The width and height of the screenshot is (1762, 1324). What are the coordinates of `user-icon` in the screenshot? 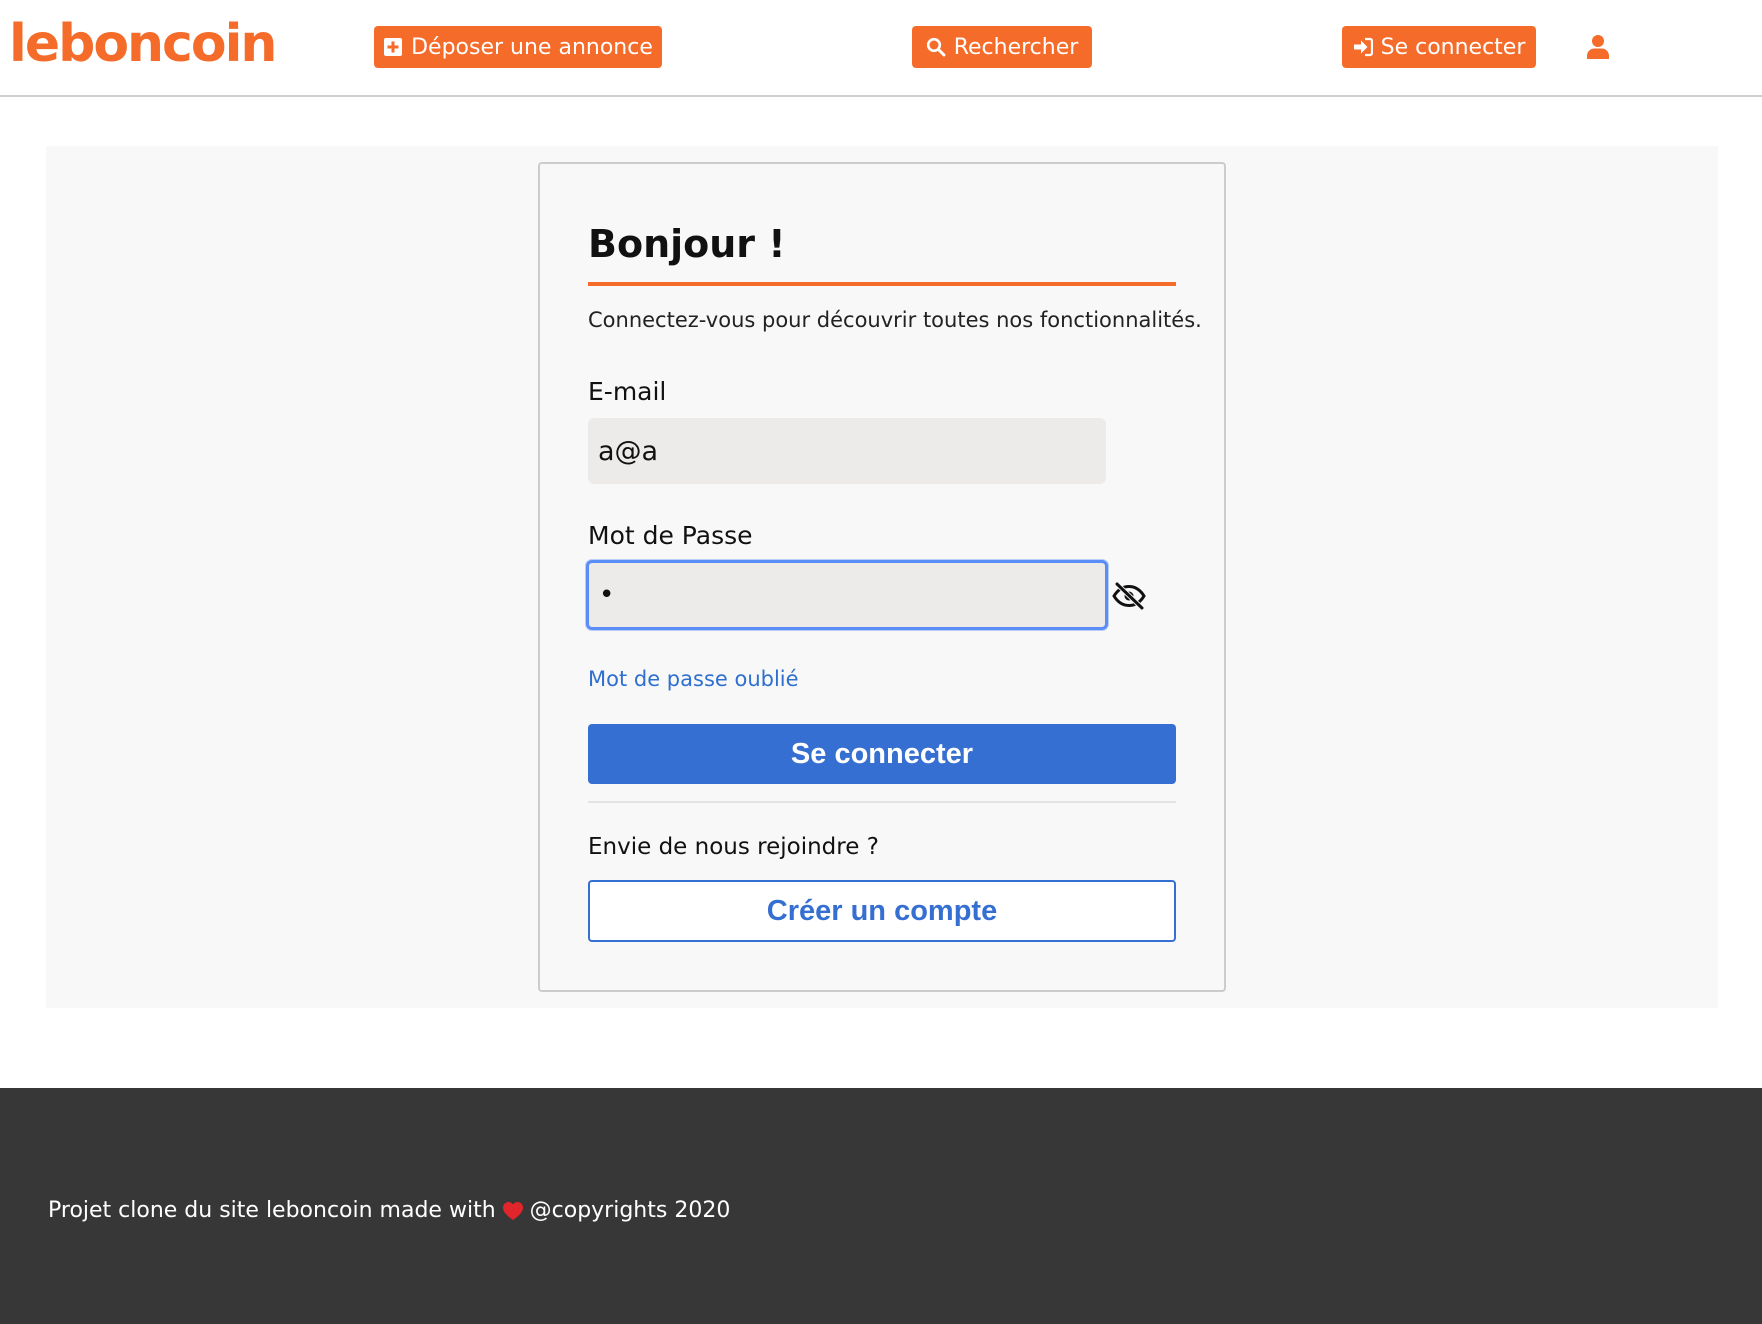 It's located at (1598, 47).